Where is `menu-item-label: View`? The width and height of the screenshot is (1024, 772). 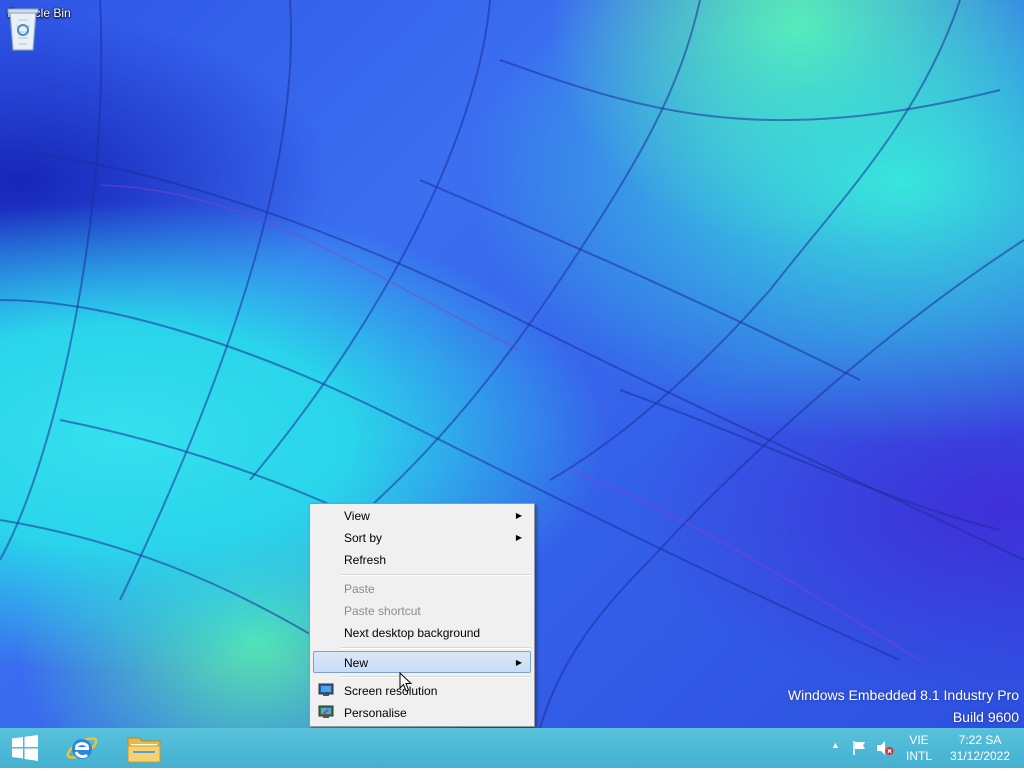
menu-item-label: View is located at coordinates (357, 516).